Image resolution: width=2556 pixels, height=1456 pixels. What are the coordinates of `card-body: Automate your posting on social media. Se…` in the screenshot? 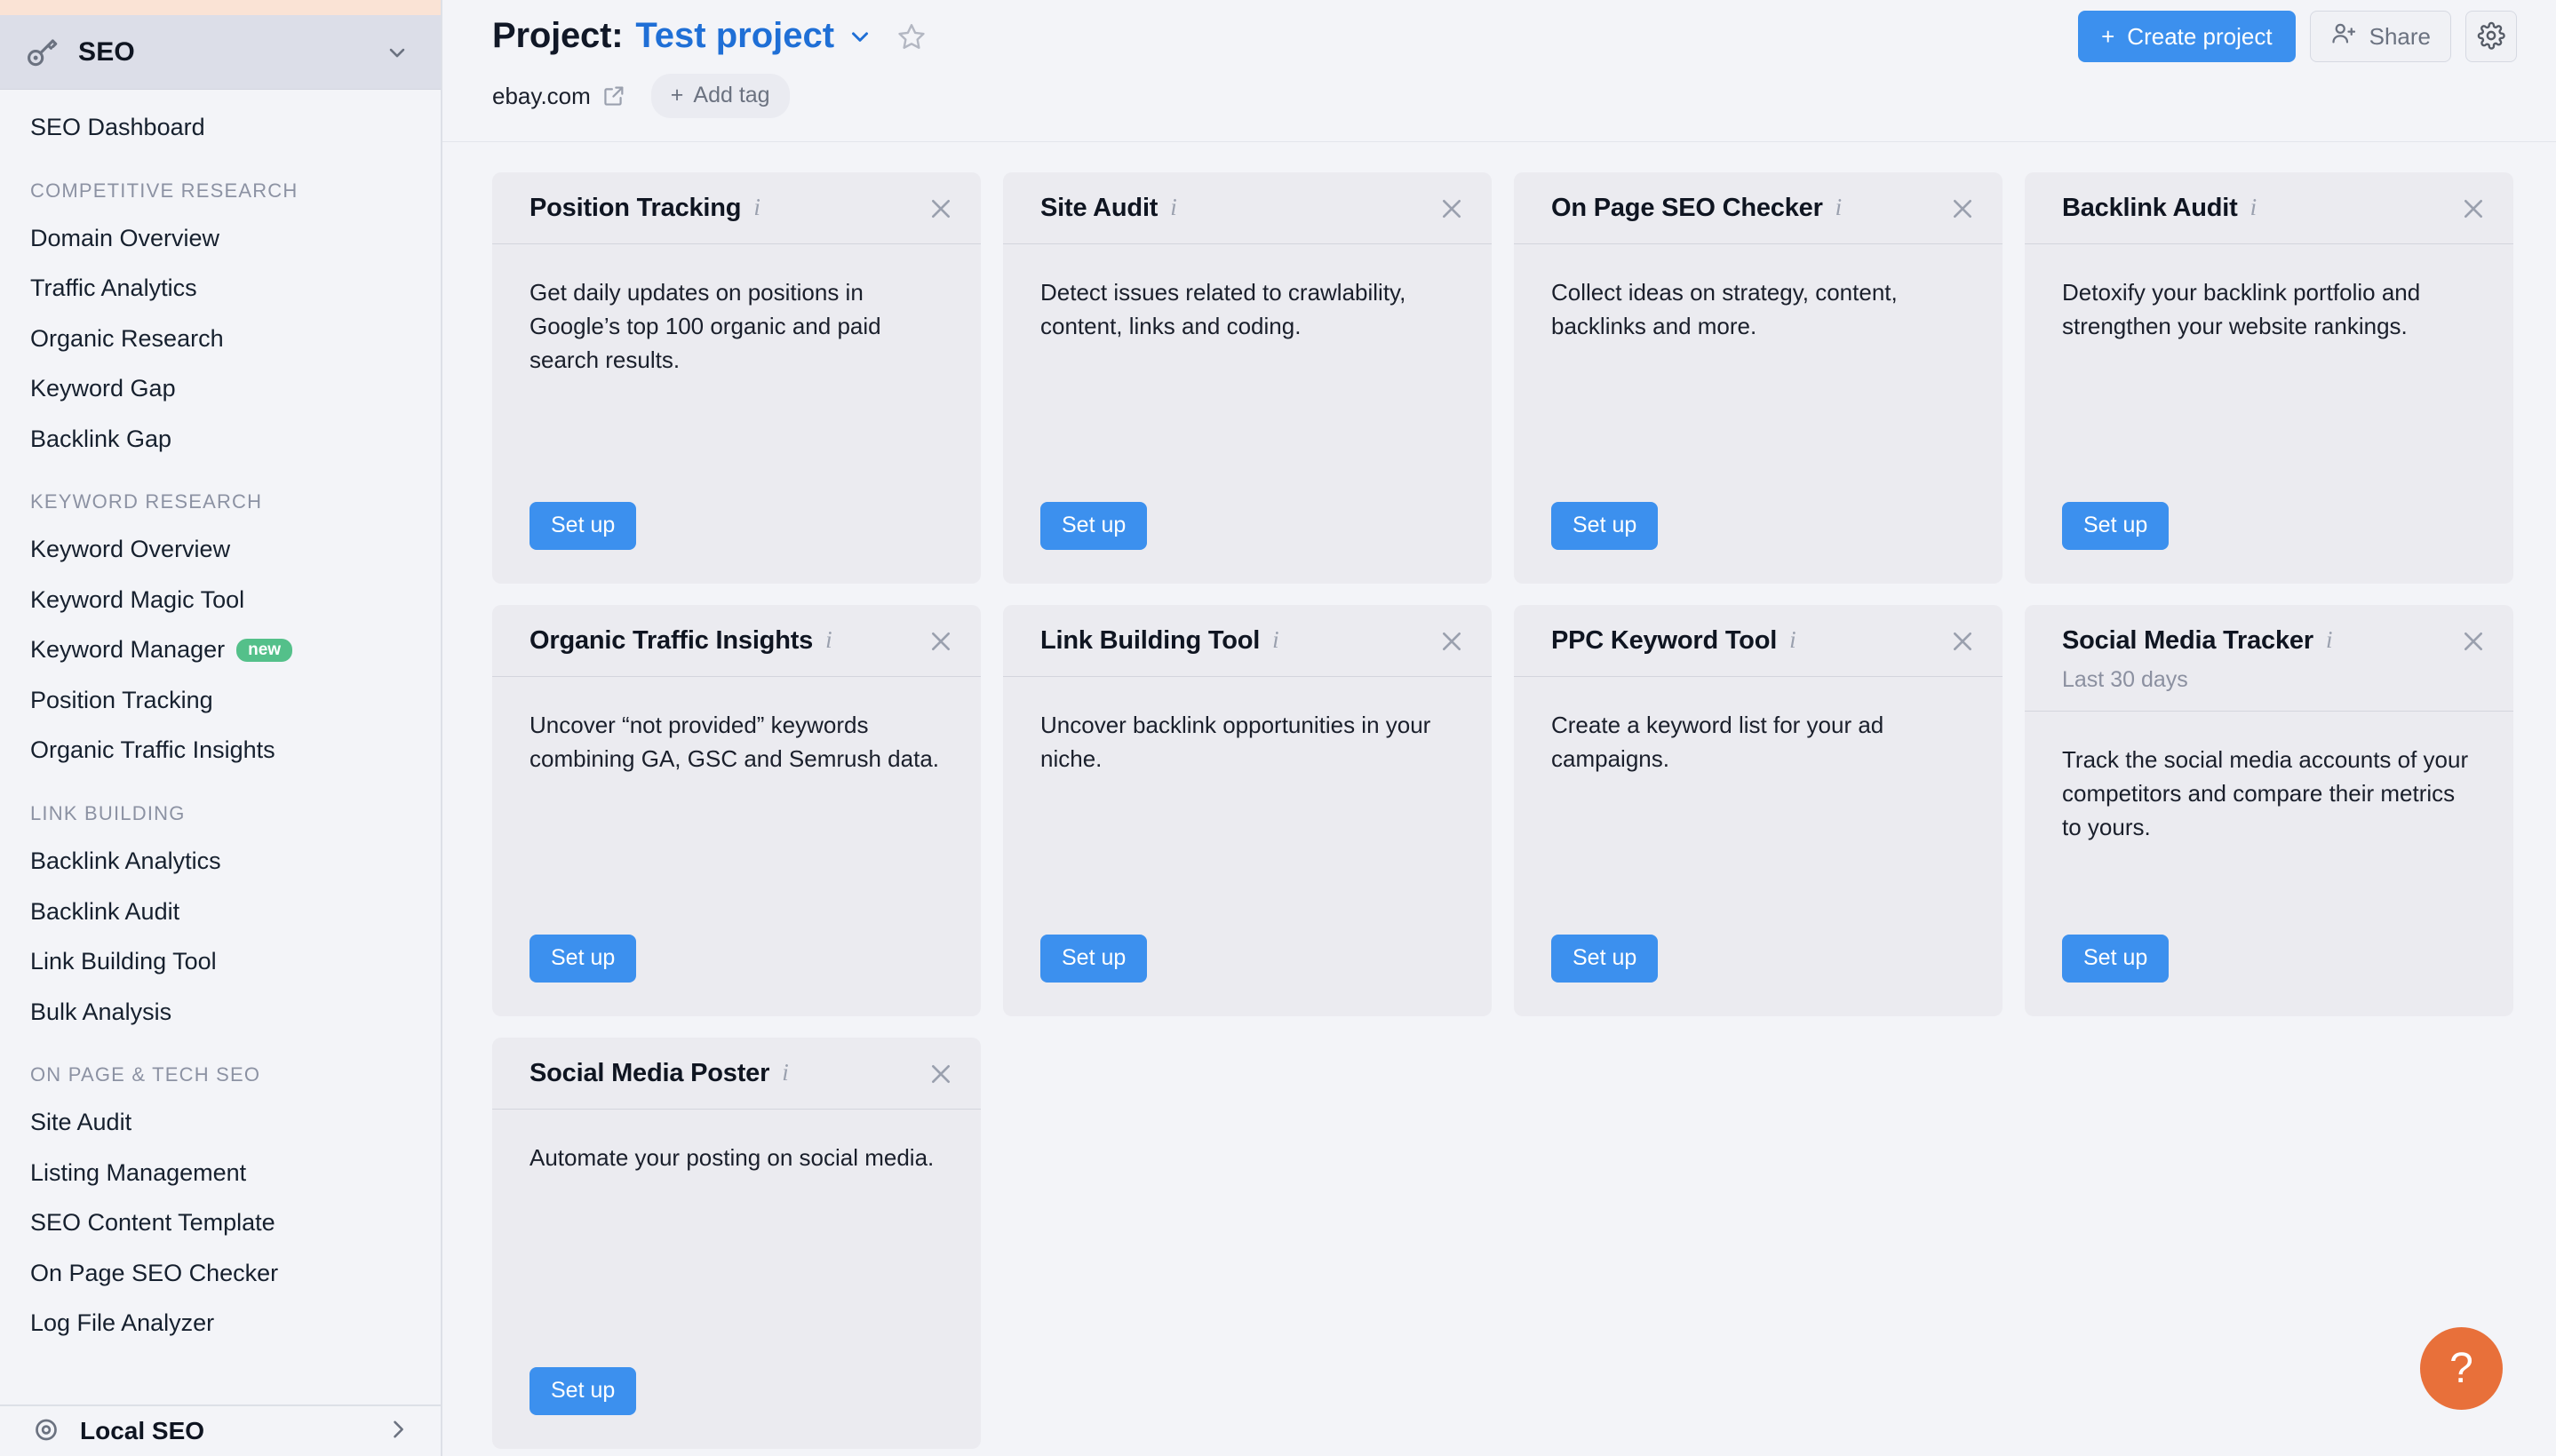 It's located at (736, 1279).